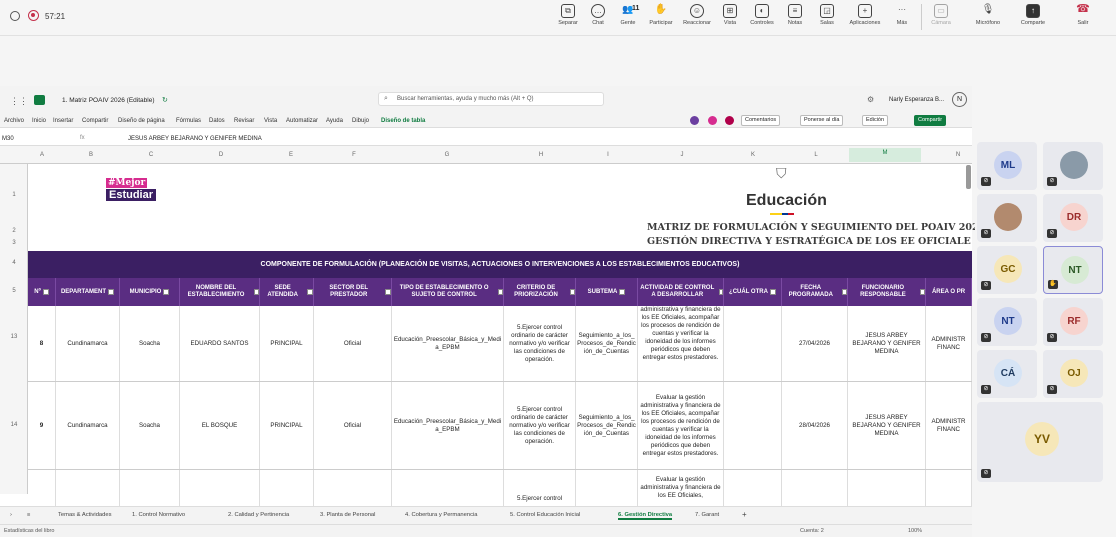 The width and height of the screenshot is (1116, 537). What do you see at coordinates (744, 514) in the screenshot?
I see `add-sheet-icon: +` at bounding box center [744, 514].